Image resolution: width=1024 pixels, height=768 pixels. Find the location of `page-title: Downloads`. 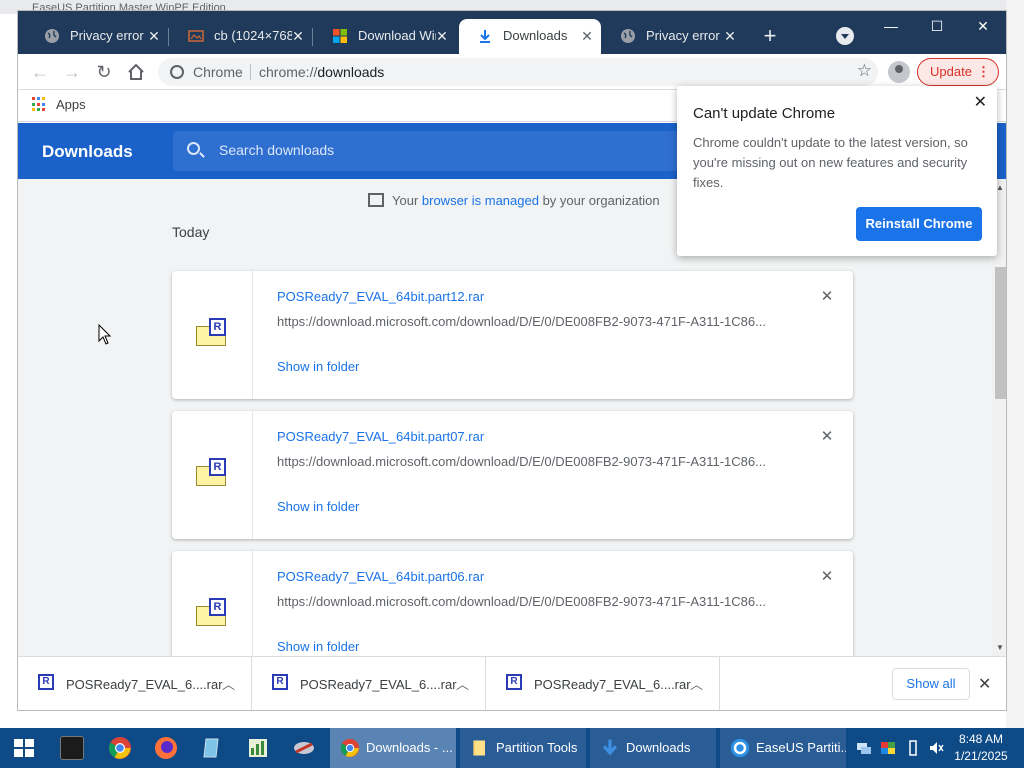

page-title: Downloads is located at coordinates (87, 151).